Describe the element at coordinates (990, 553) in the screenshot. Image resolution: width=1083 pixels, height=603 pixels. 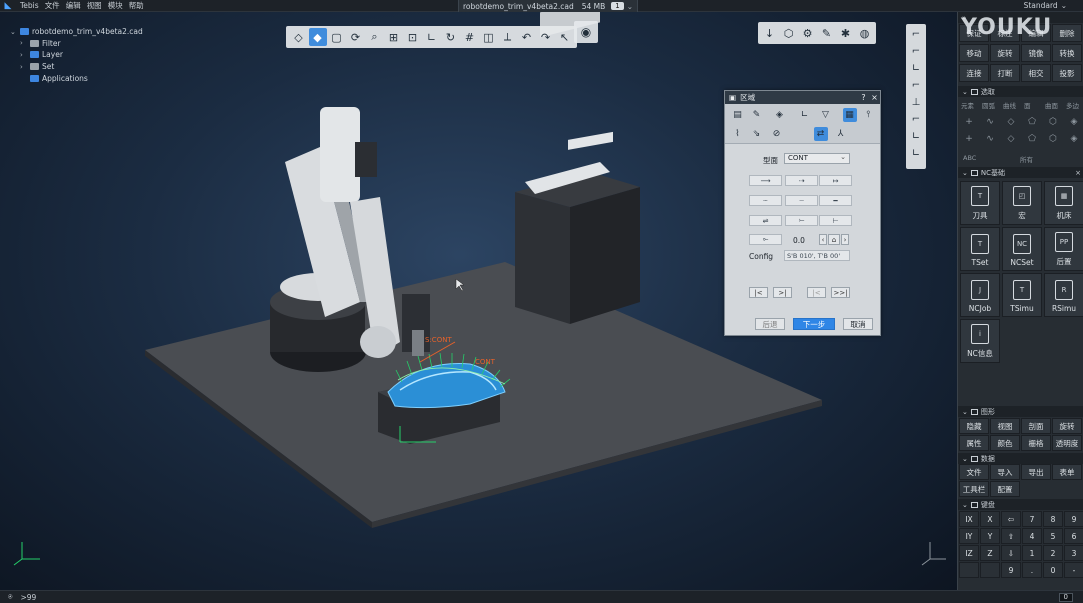
I see `key-button: Z` at that location.